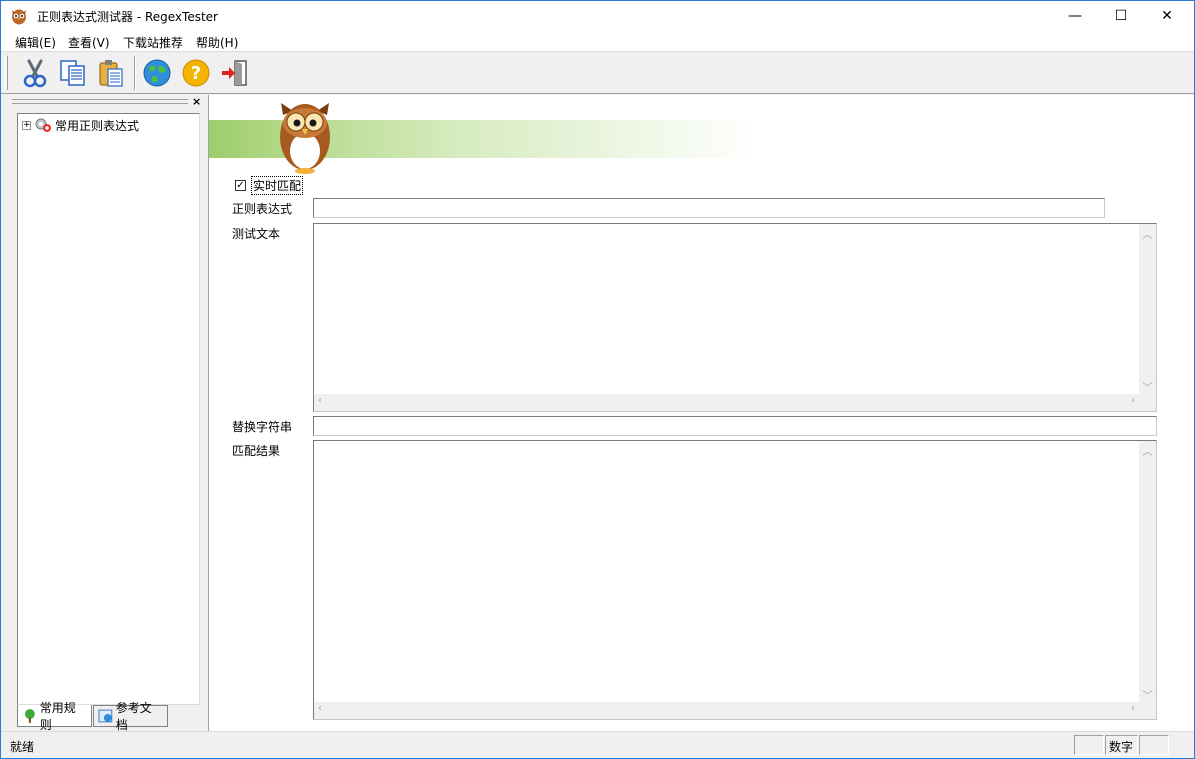  Describe the element at coordinates (26, 125) in the screenshot. I see `tree-expand-icon: +` at that location.